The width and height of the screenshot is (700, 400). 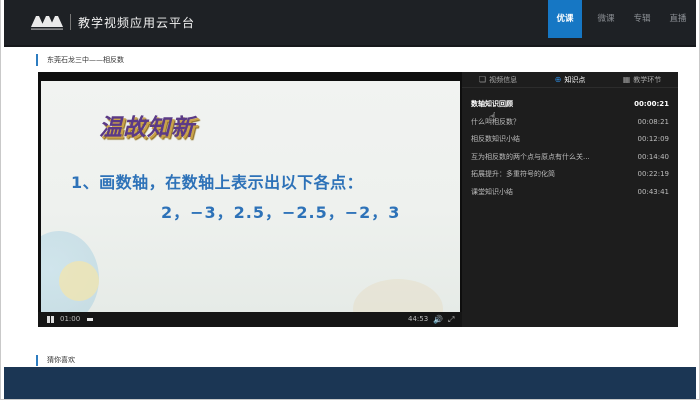 I want to click on knowledge-title: 相反数知识小结, so click(x=495, y=139).